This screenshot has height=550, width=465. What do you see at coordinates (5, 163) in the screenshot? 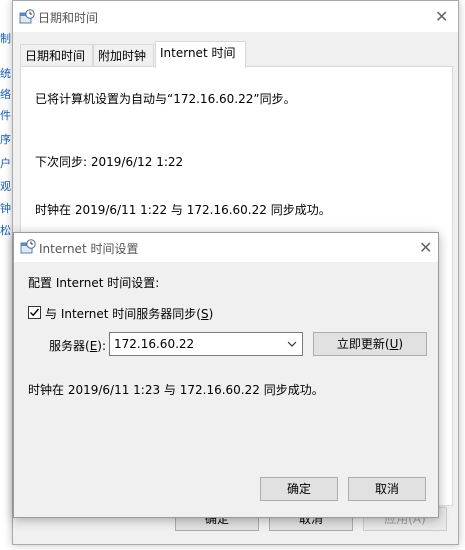
I see `strip-char: 户` at bounding box center [5, 163].